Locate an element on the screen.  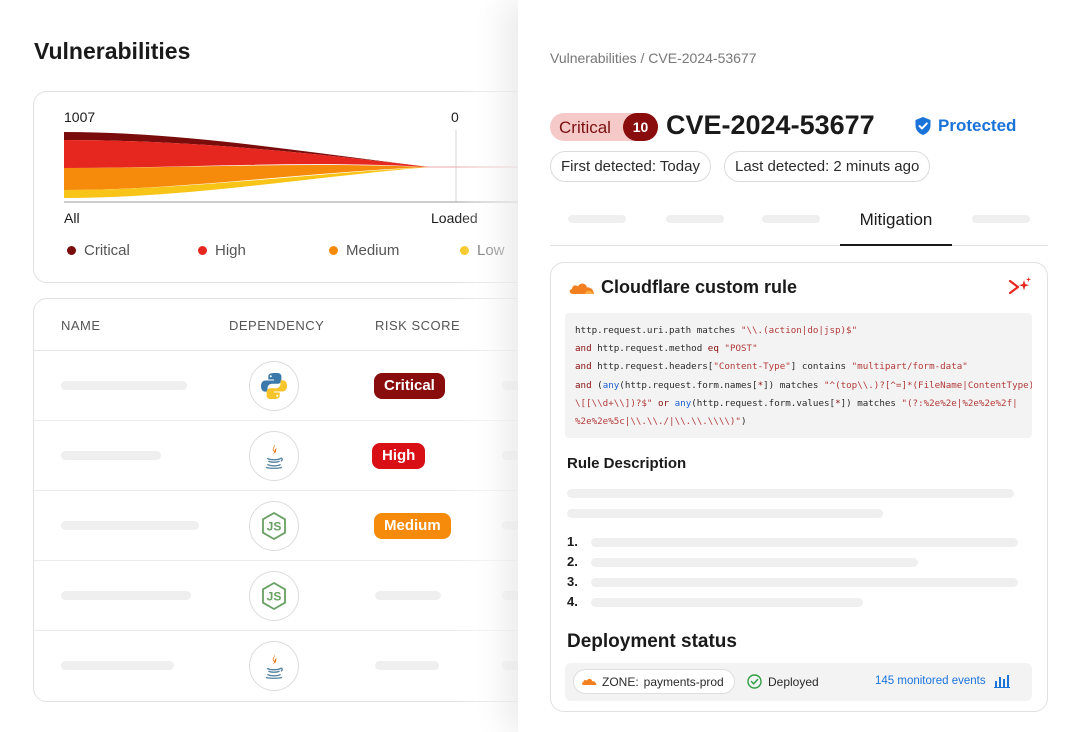
first-detected-chip: First detected: Today is located at coordinates (630, 166).